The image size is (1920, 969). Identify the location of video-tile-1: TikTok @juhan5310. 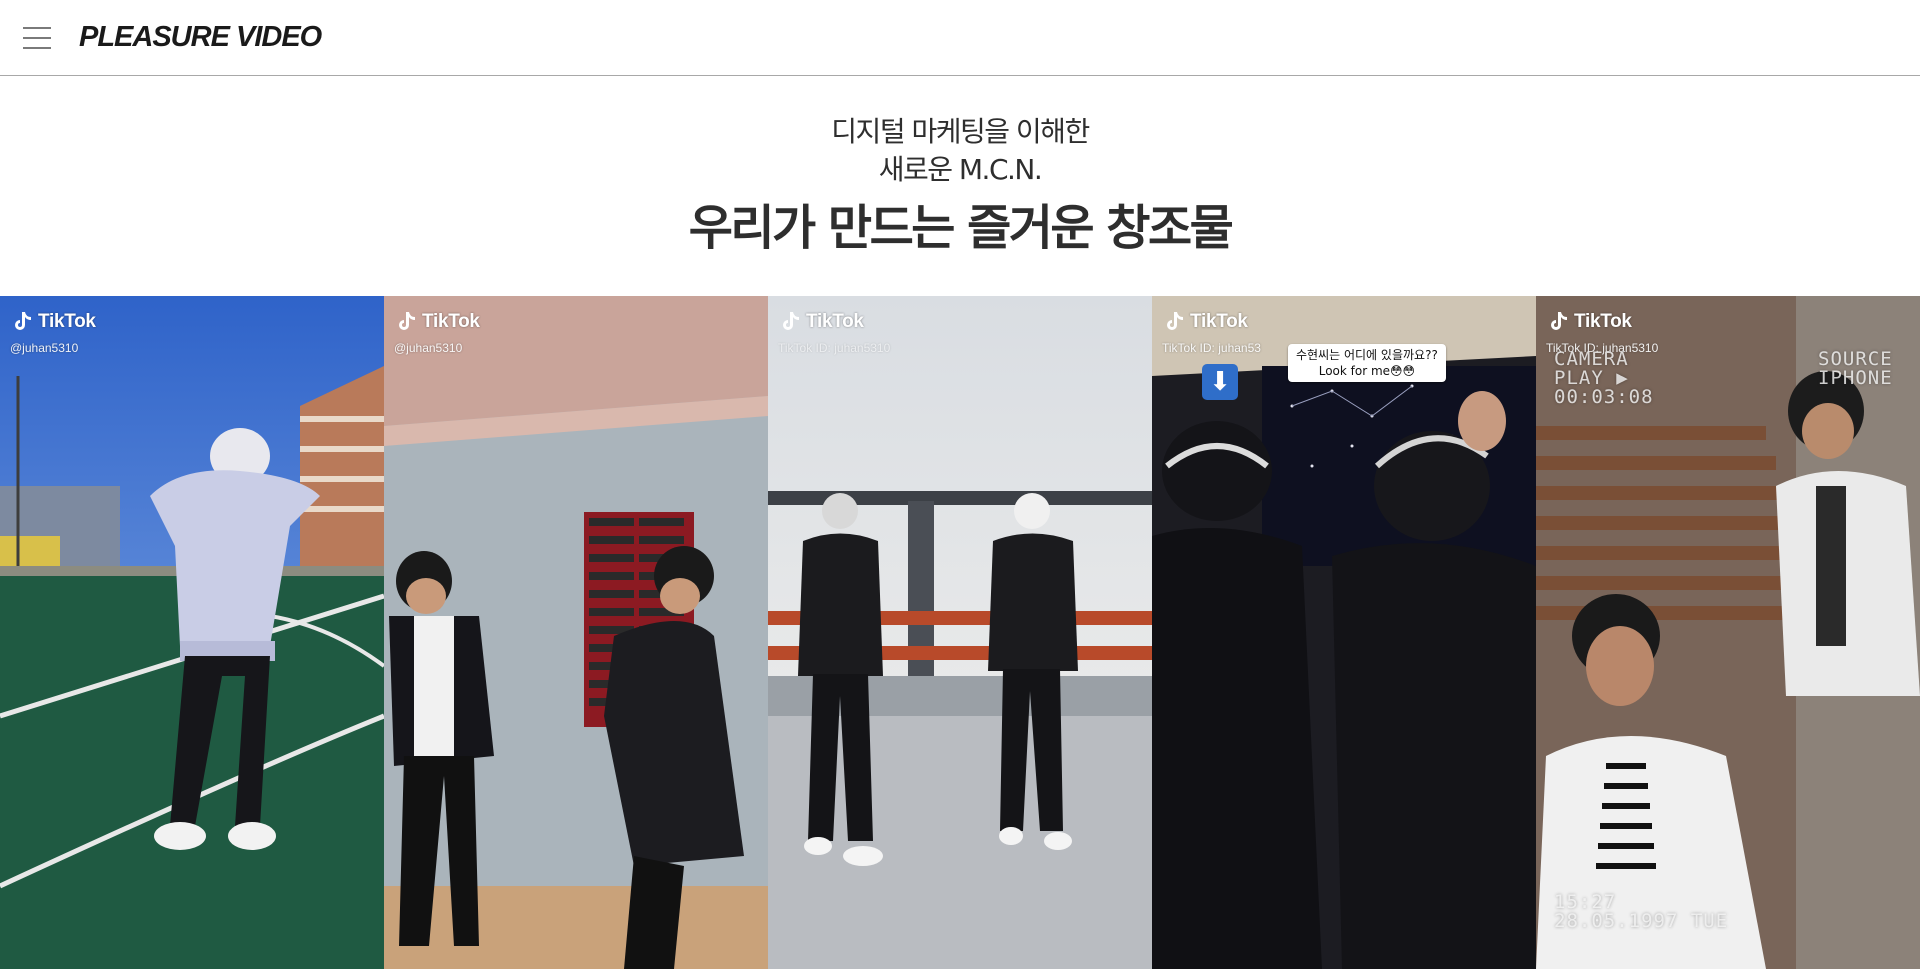
(192, 632).